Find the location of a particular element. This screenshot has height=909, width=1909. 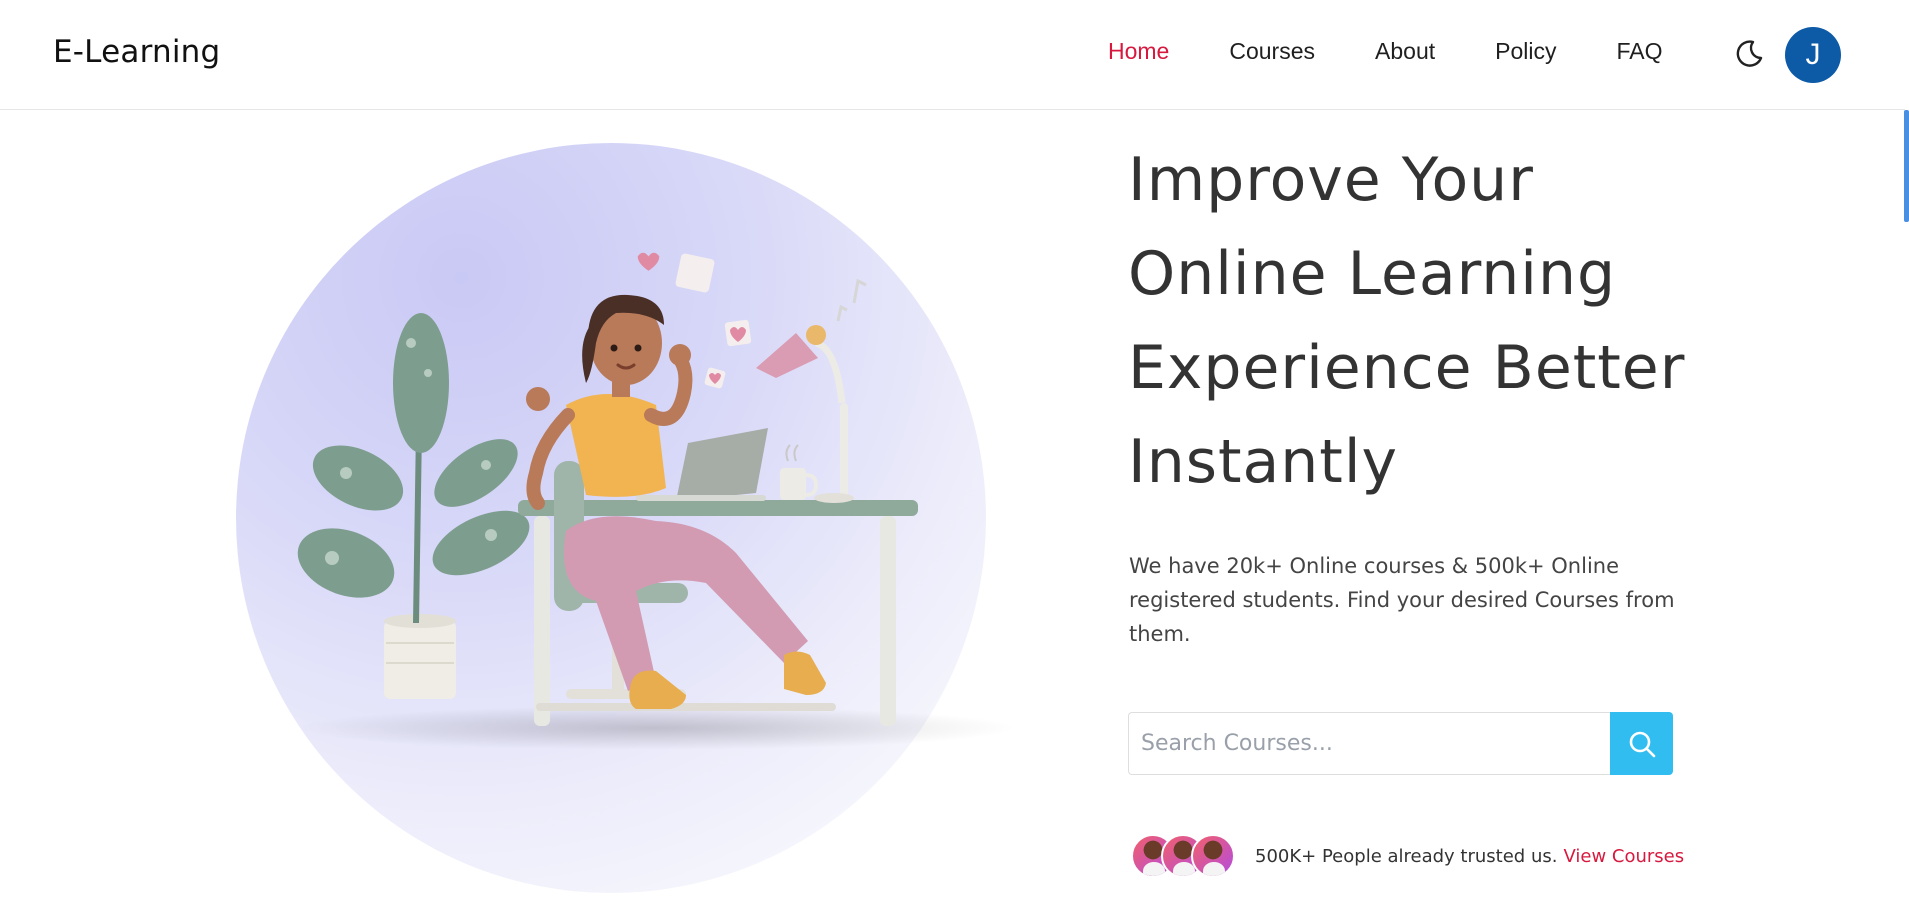

course-search is located at coordinates (1400, 743).